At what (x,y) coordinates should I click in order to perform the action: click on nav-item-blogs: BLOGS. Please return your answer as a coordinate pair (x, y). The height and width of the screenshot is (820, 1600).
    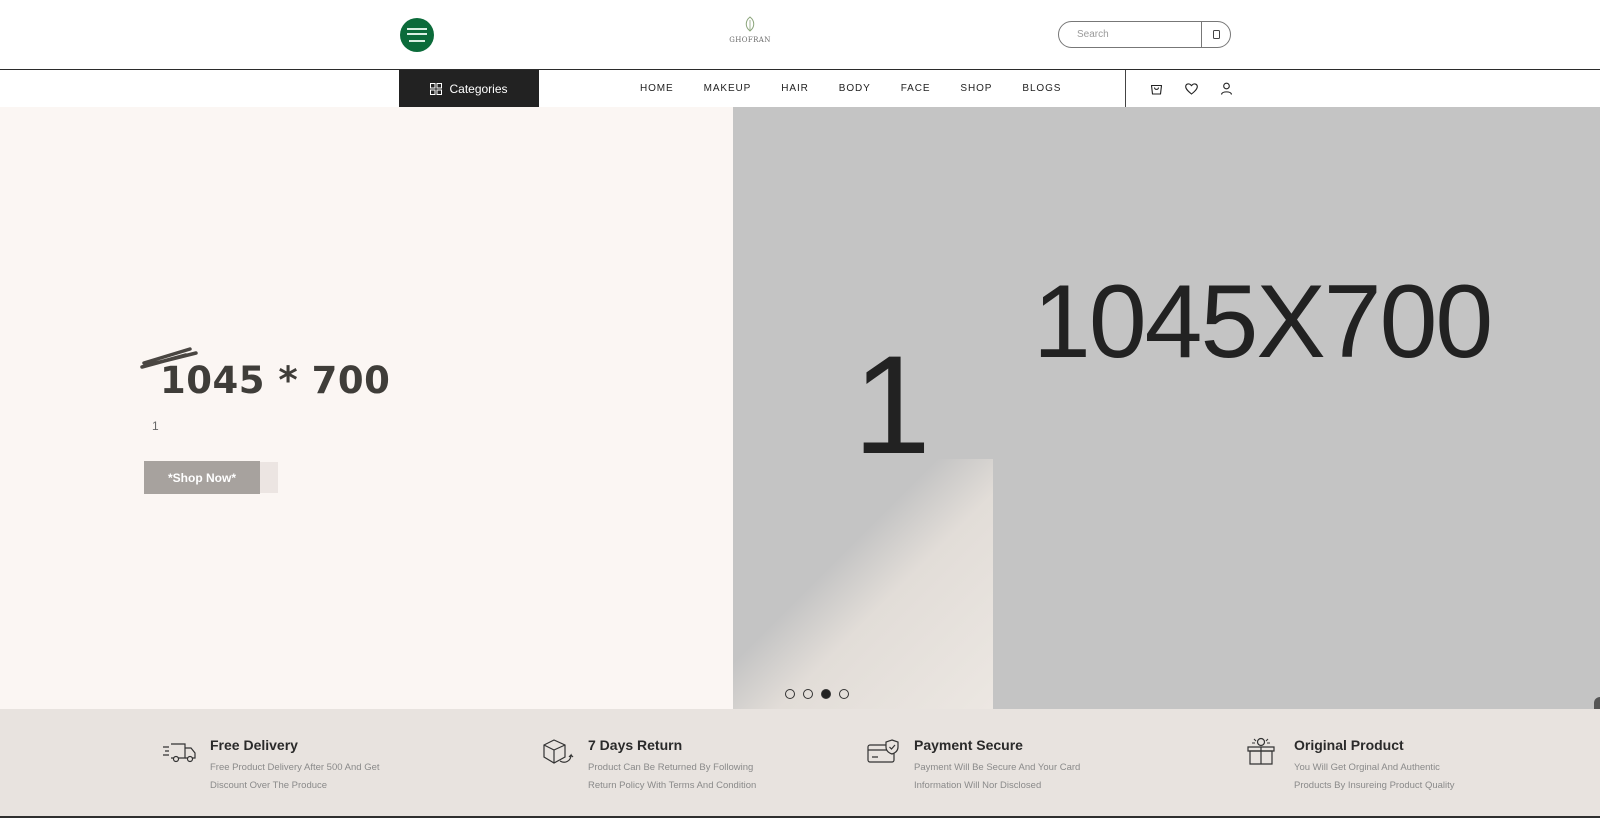
    Looking at the image, I should click on (1041, 88).